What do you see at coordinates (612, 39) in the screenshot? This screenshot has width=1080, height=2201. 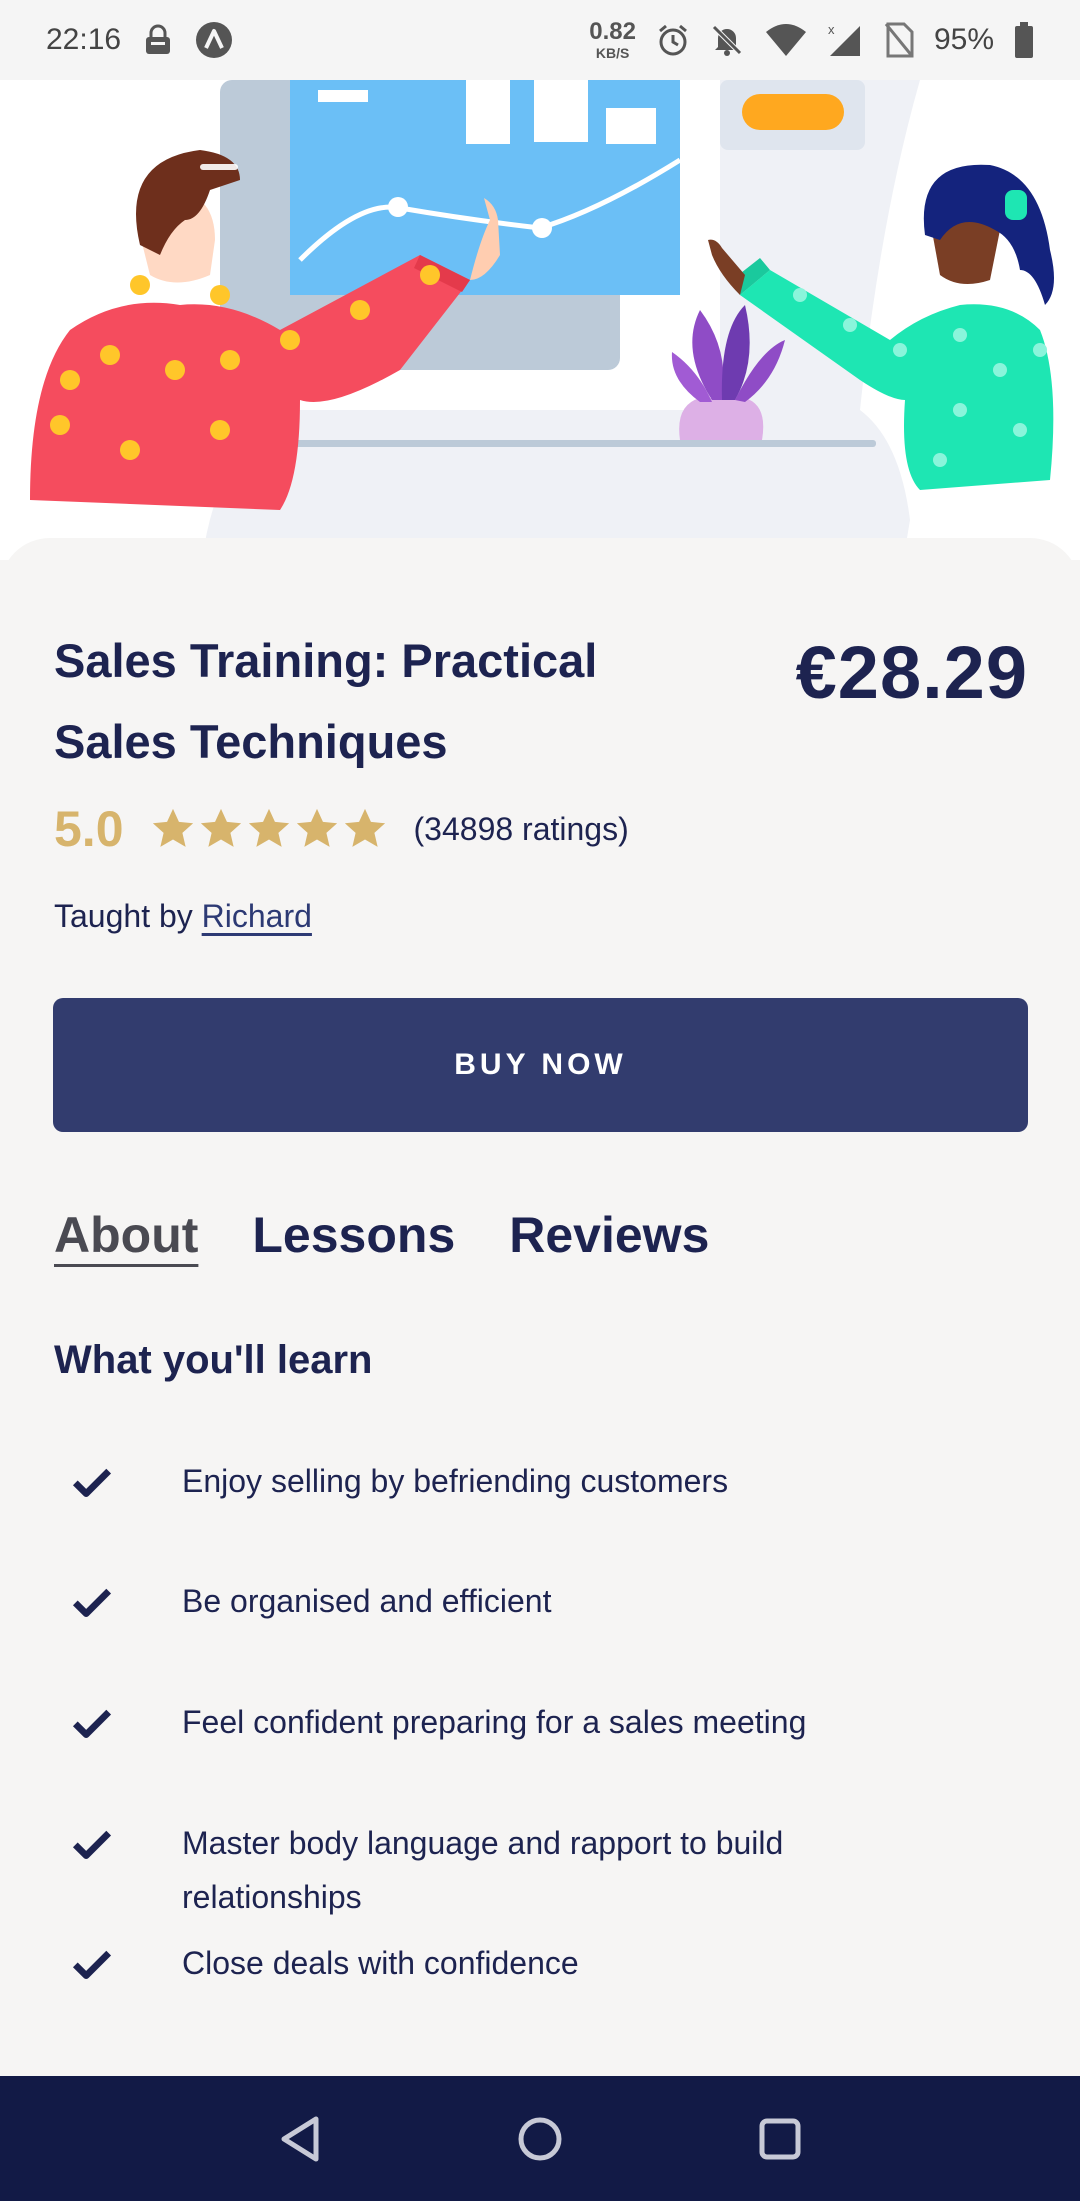 I see `network-speed: 0.82 KB/S` at bounding box center [612, 39].